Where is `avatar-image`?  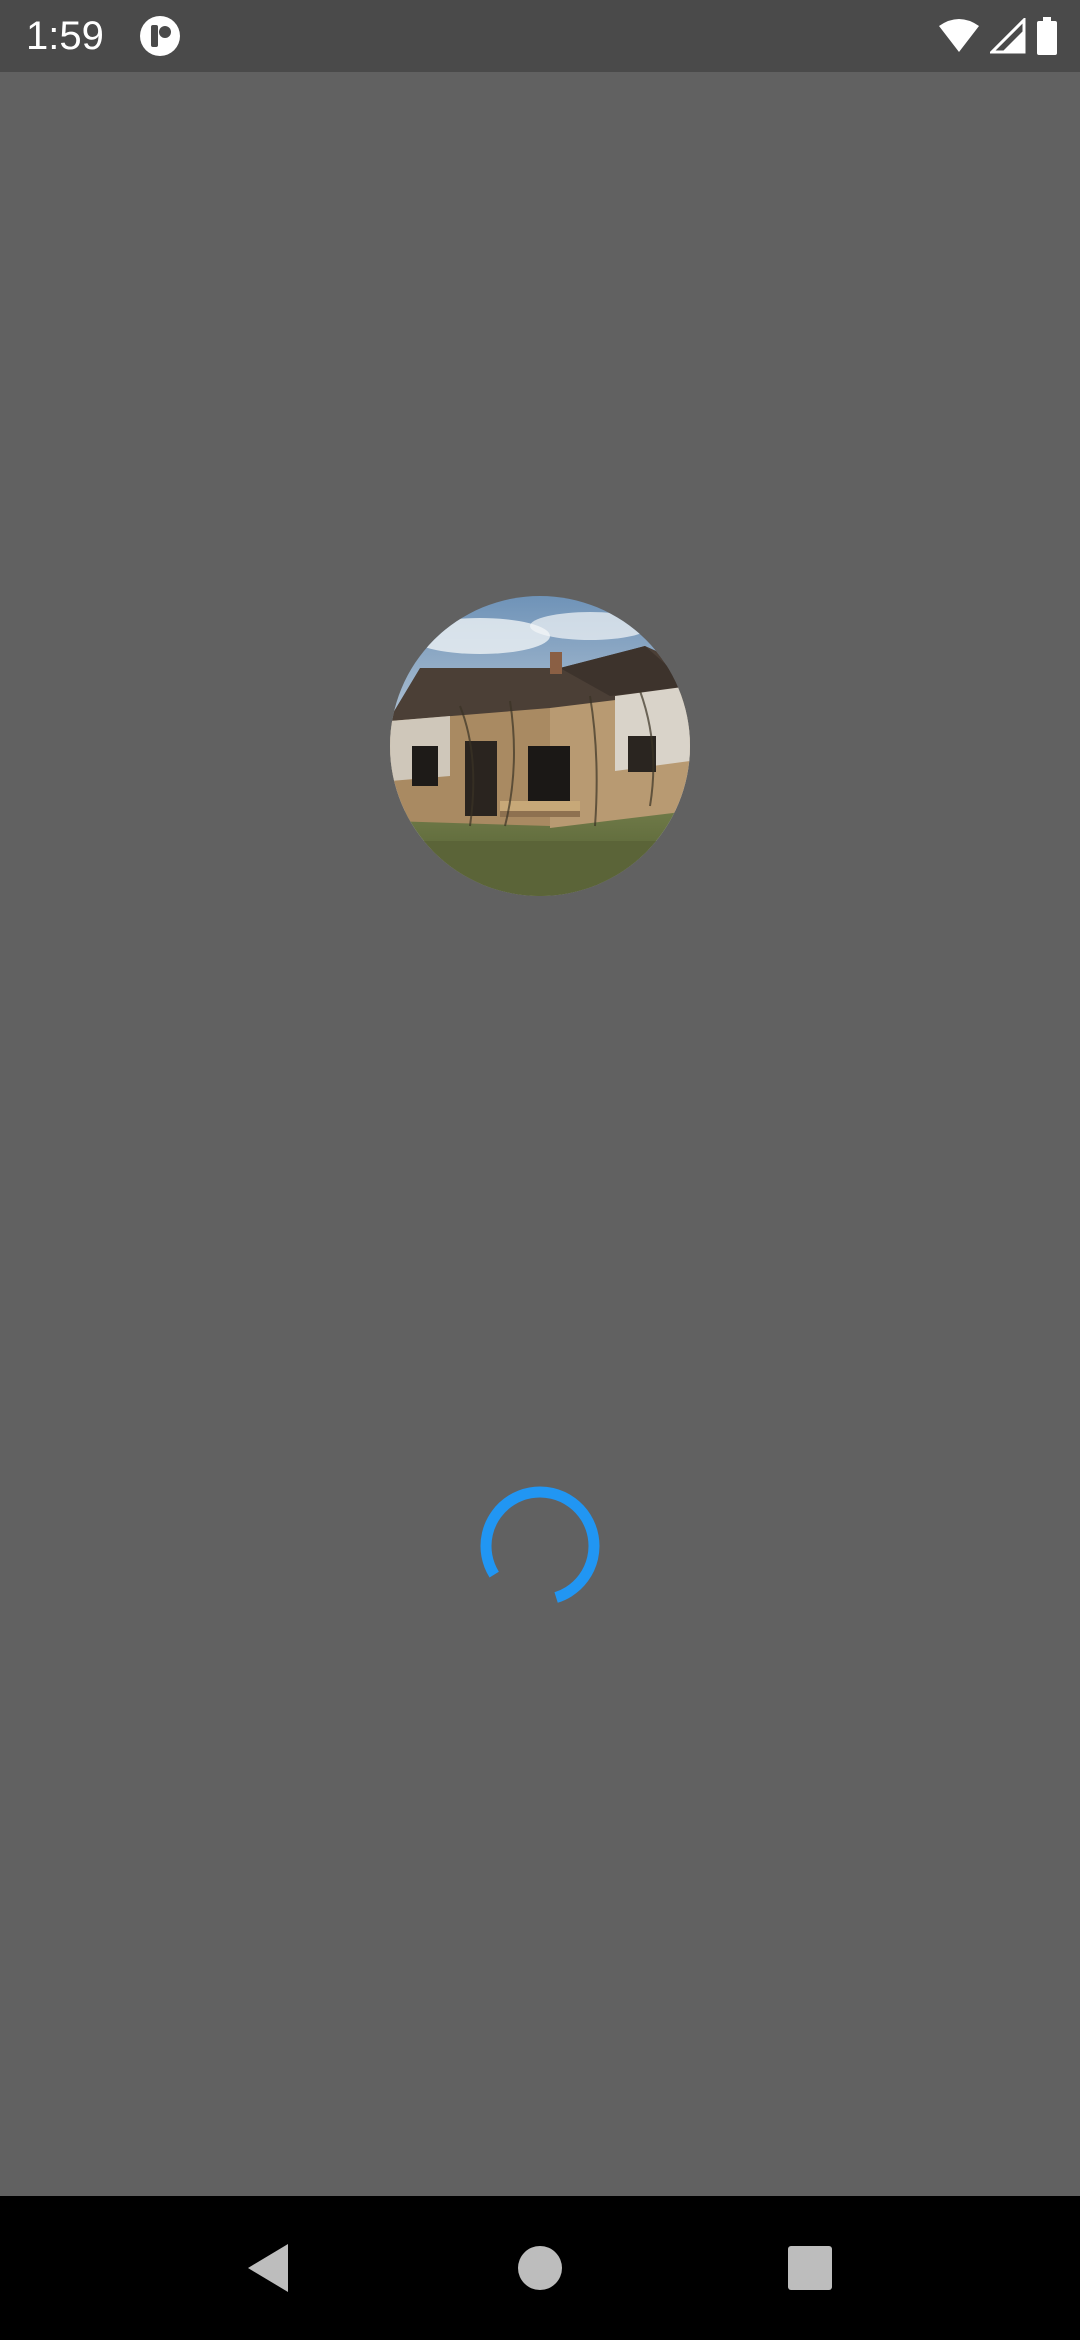
avatar-image is located at coordinates (540, 746).